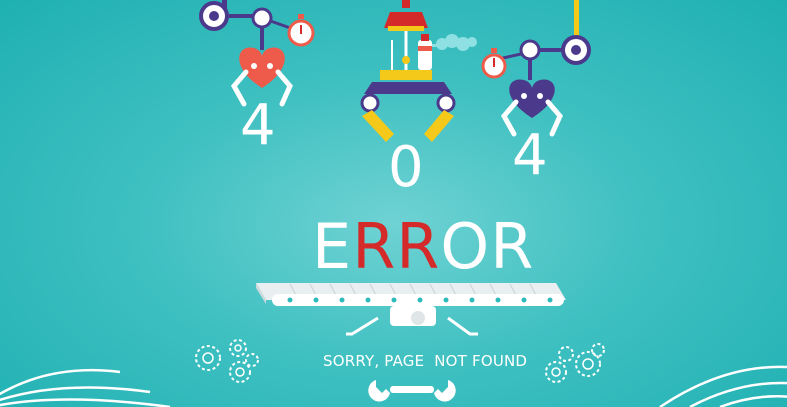 This screenshot has height=407, width=787. Describe the element at coordinates (411, 309) in the screenshot. I see `conveyor-belt` at that location.